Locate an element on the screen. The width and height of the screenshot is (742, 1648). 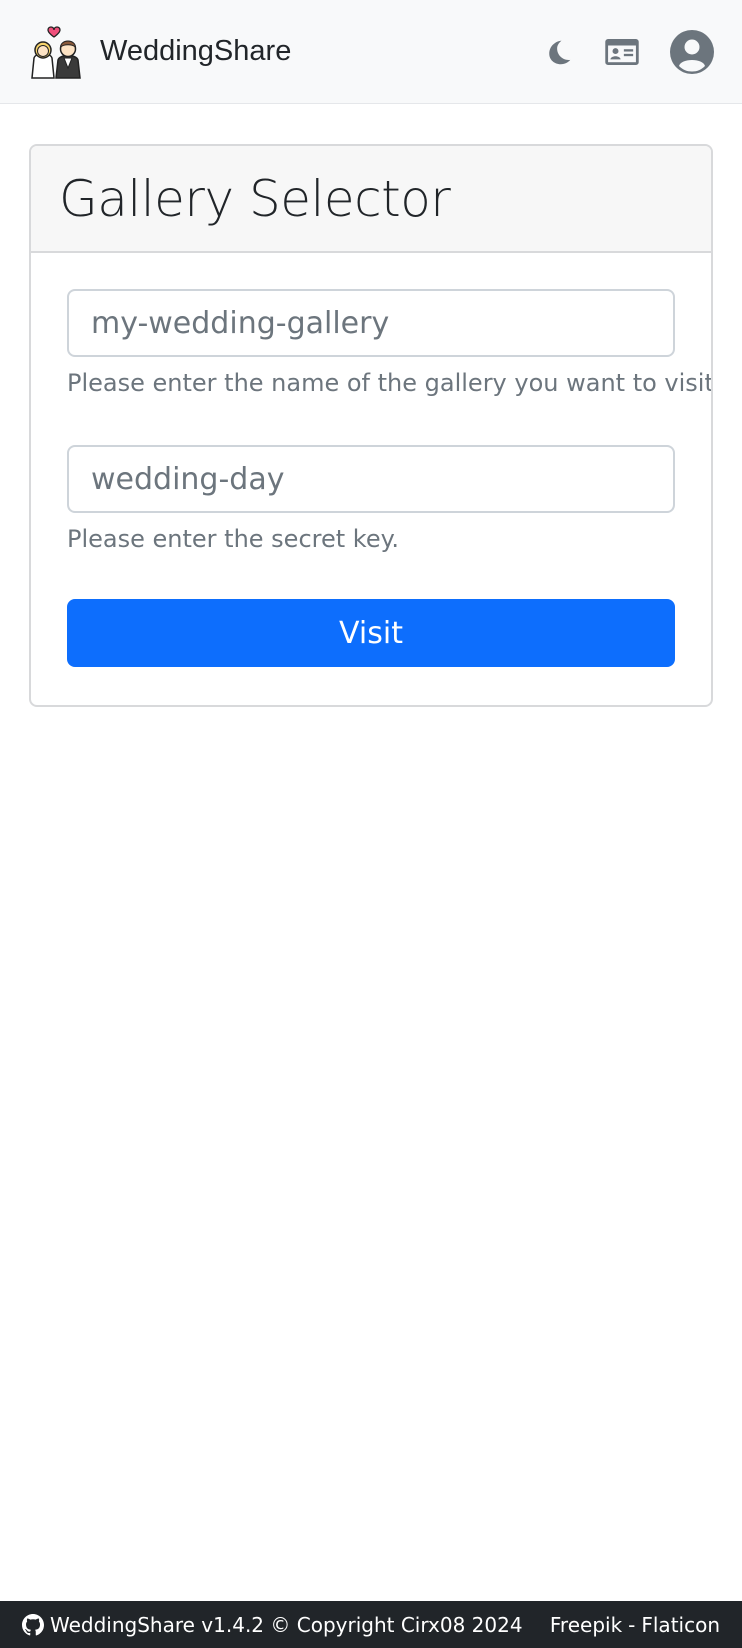
id-card-icon is located at coordinates (622, 52).